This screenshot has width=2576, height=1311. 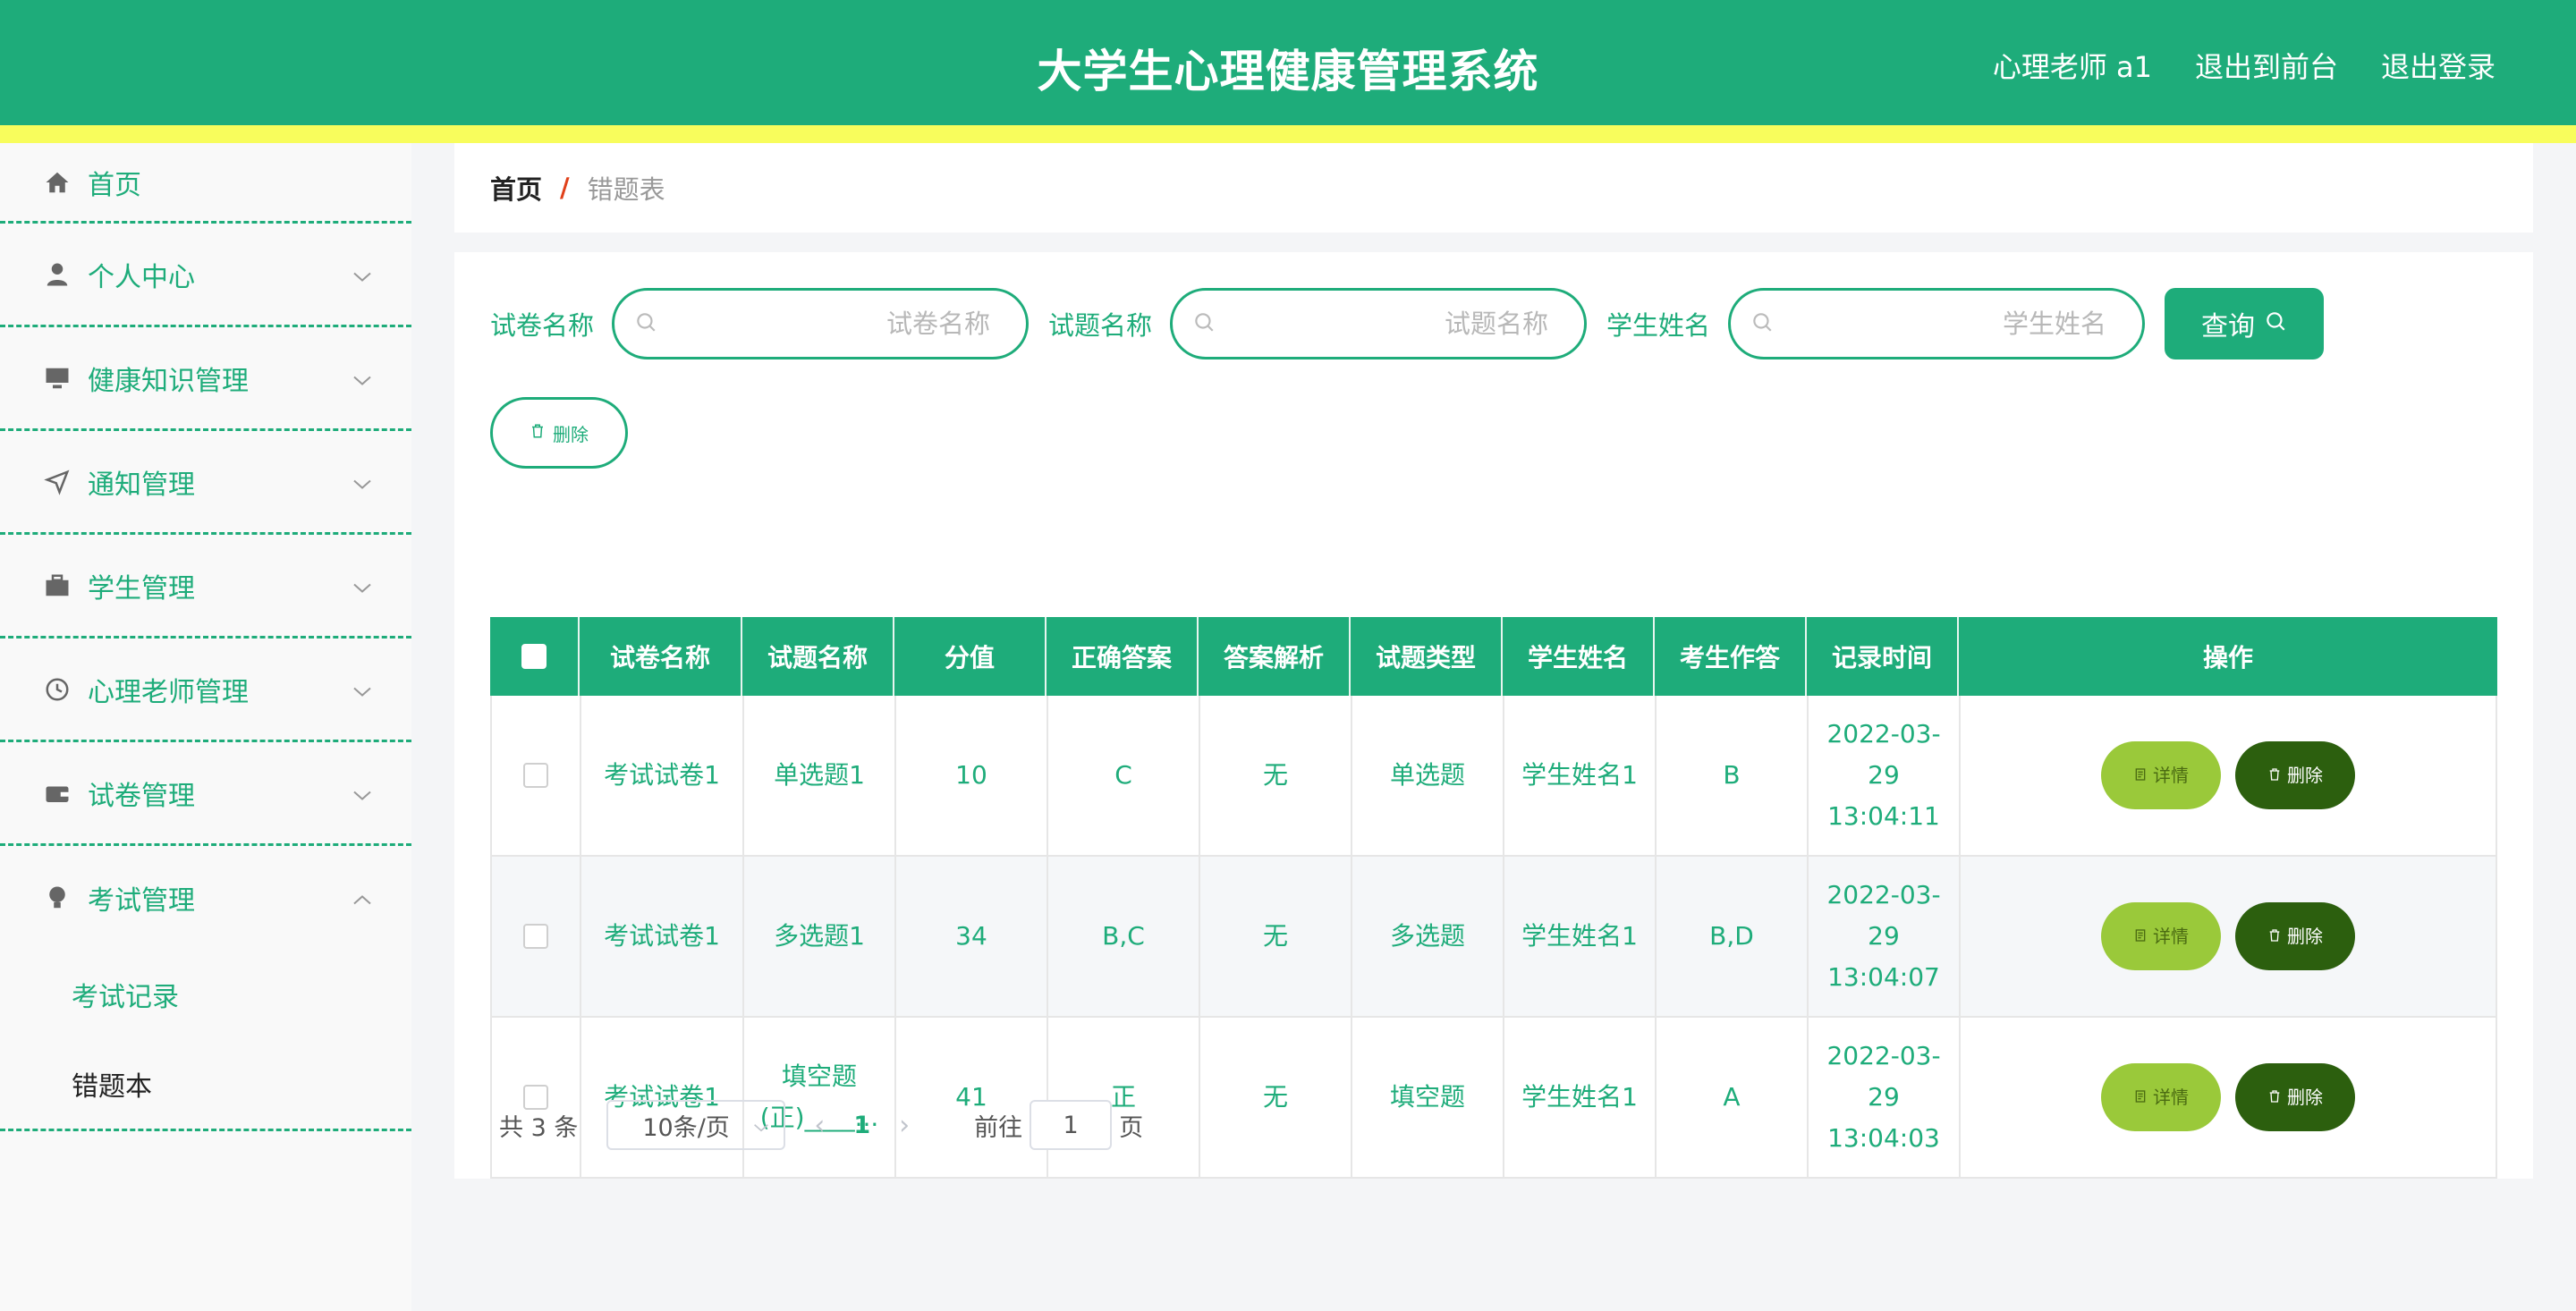 What do you see at coordinates (861, 1125) in the screenshot?
I see `page-number-current: 1` at bounding box center [861, 1125].